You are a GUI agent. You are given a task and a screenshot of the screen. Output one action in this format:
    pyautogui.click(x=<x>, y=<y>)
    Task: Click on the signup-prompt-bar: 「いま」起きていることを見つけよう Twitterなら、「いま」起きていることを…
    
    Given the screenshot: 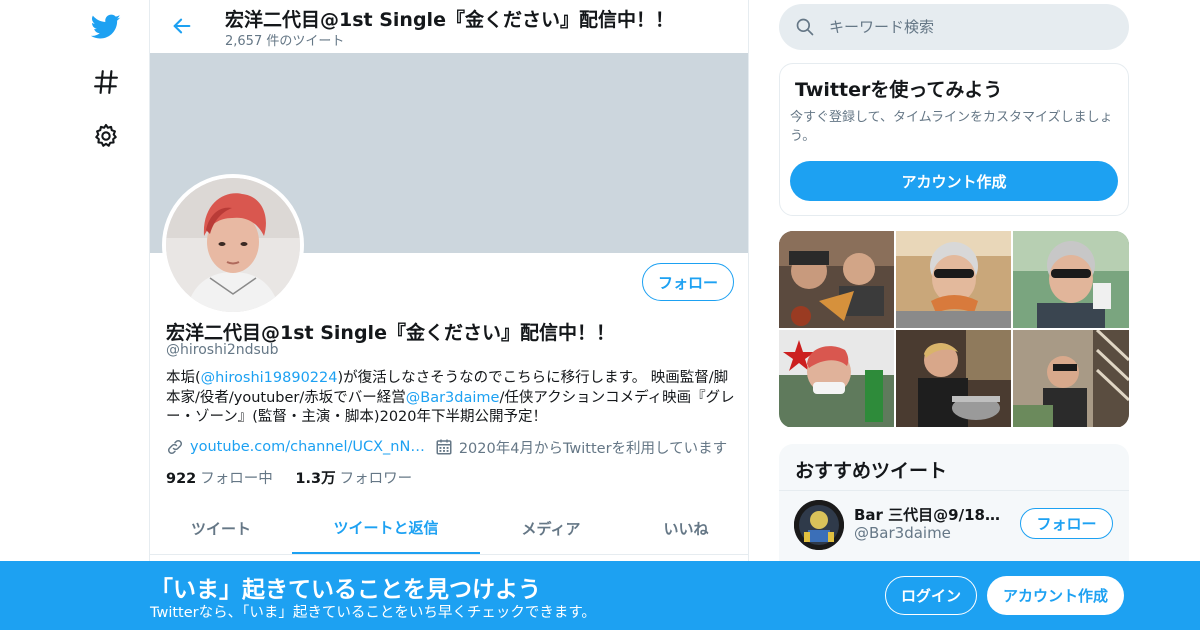 What is the action you would take?
    pyautogui.click(x=600, y=595)
    